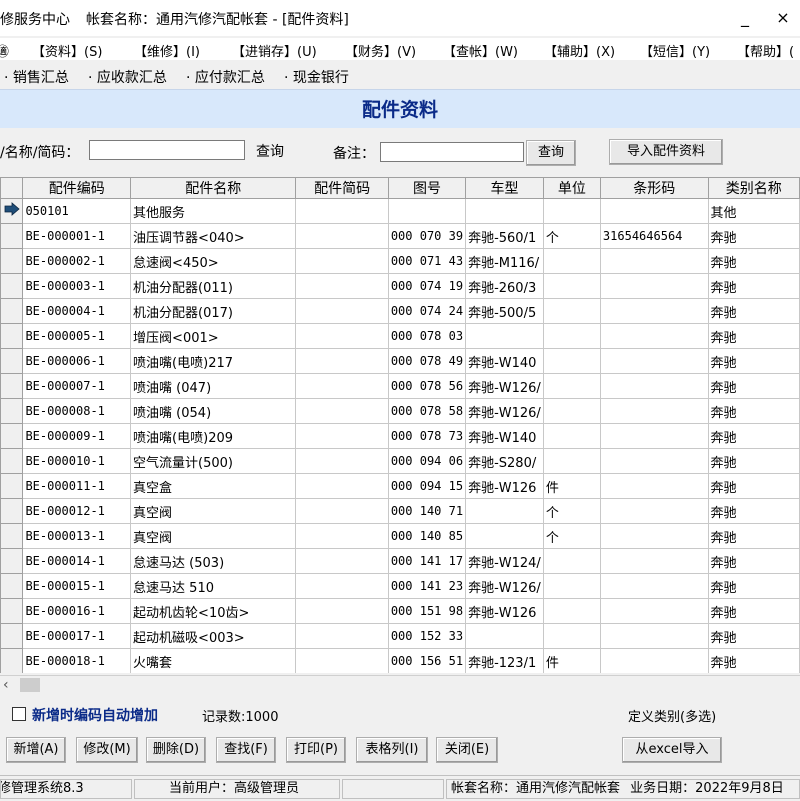 This screenshot has height=801, width=800. I want to click on part-code-cell: BE-000008-1, so click(77, 411).